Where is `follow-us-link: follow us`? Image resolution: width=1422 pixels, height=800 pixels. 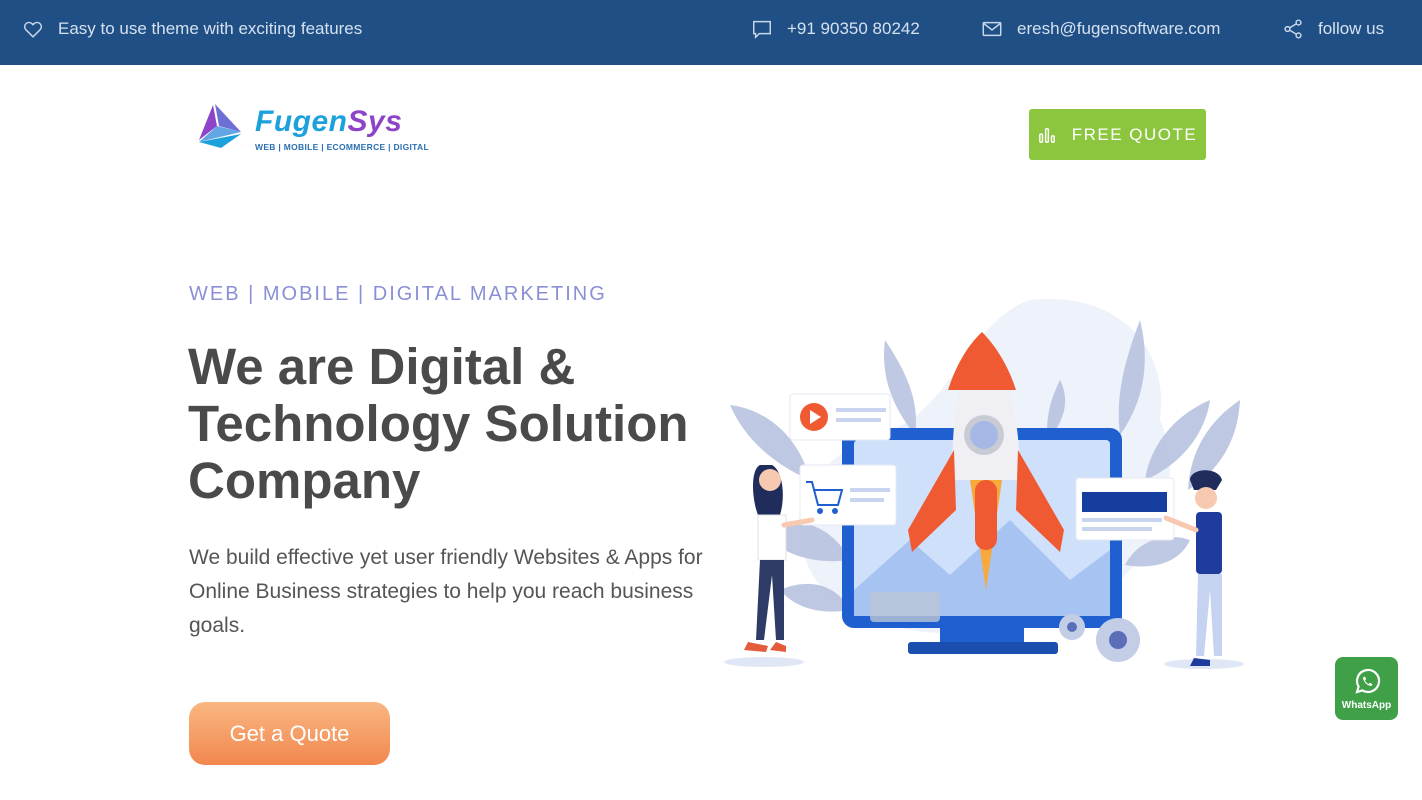
follow-us-link: follow us is located at coordinates (1333, 28).